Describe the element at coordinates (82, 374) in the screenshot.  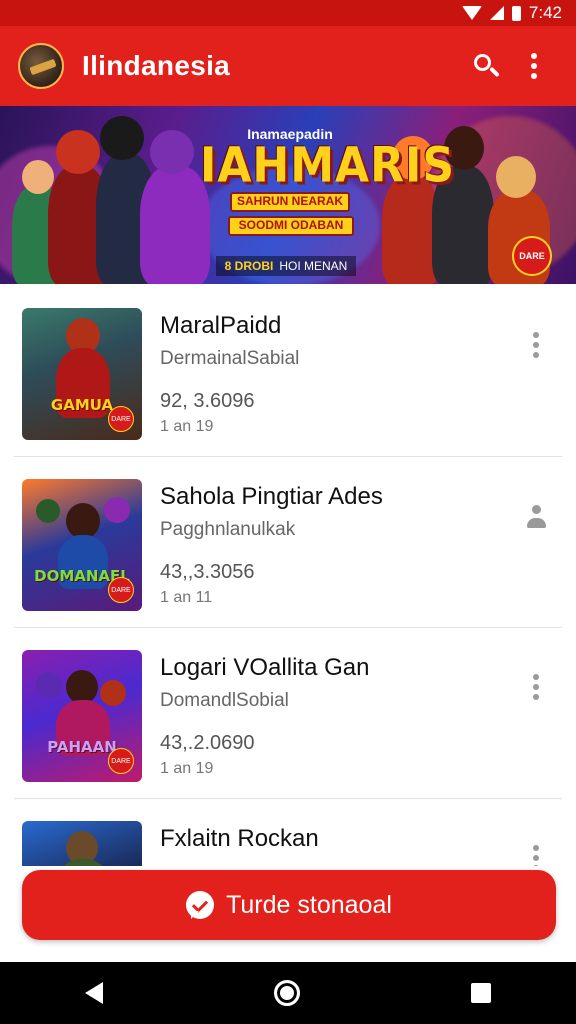
I see `game-thumbnail: GAMUA DARE` at that location.